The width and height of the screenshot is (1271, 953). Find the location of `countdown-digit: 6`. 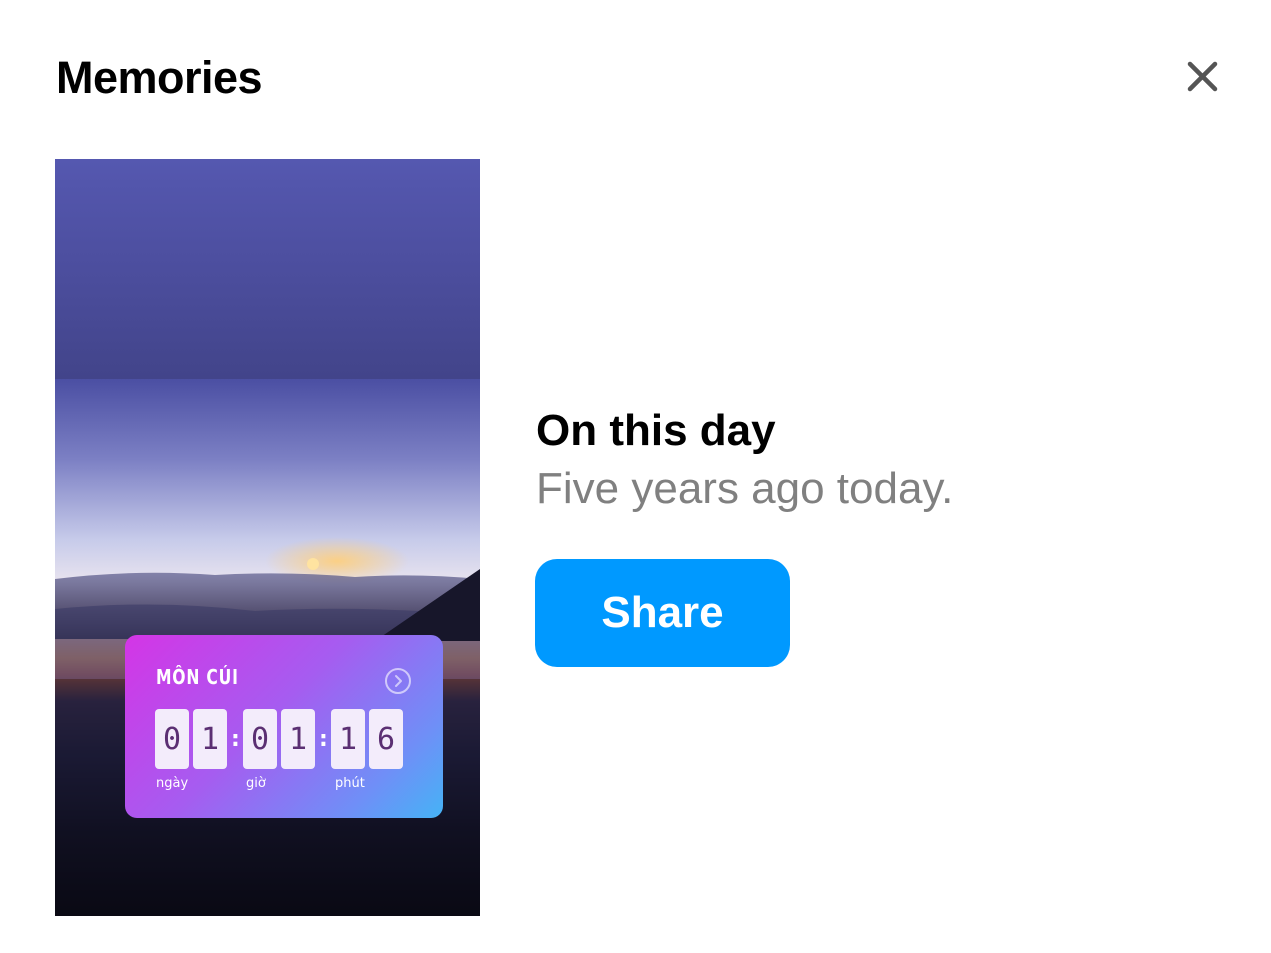

countdown-digit: 6 is located at coordinates (386, 739).